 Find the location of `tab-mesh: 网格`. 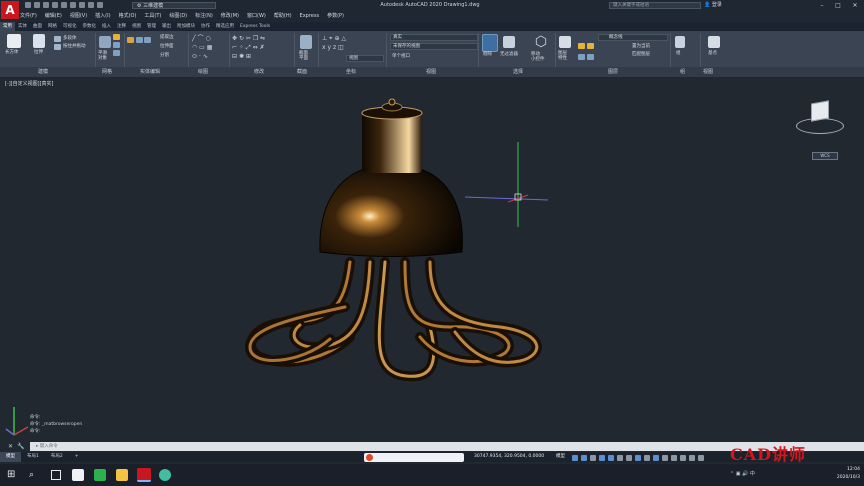

tab-mesh: 网格 is located at coordinates (52, 26).